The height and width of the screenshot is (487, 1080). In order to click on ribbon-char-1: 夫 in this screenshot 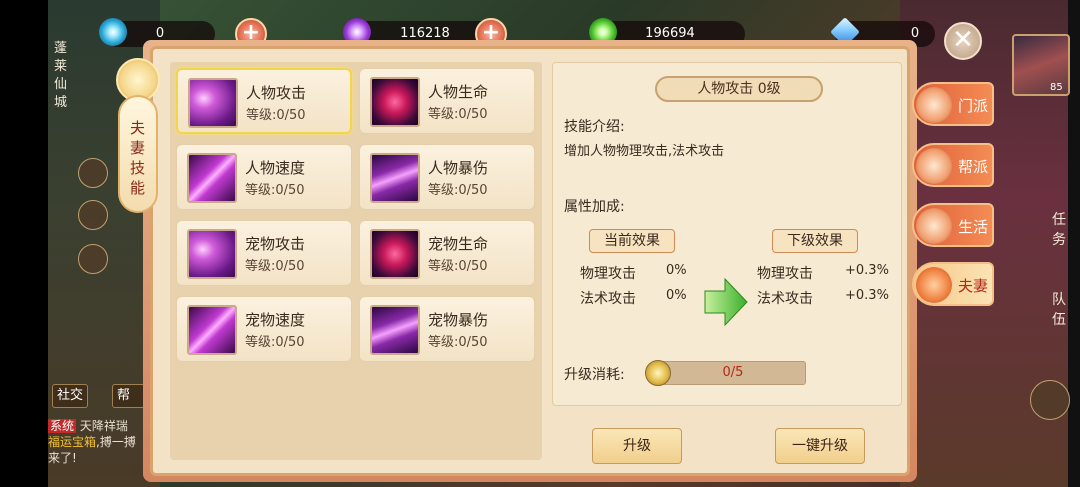, I will do `click(138, 128)`.